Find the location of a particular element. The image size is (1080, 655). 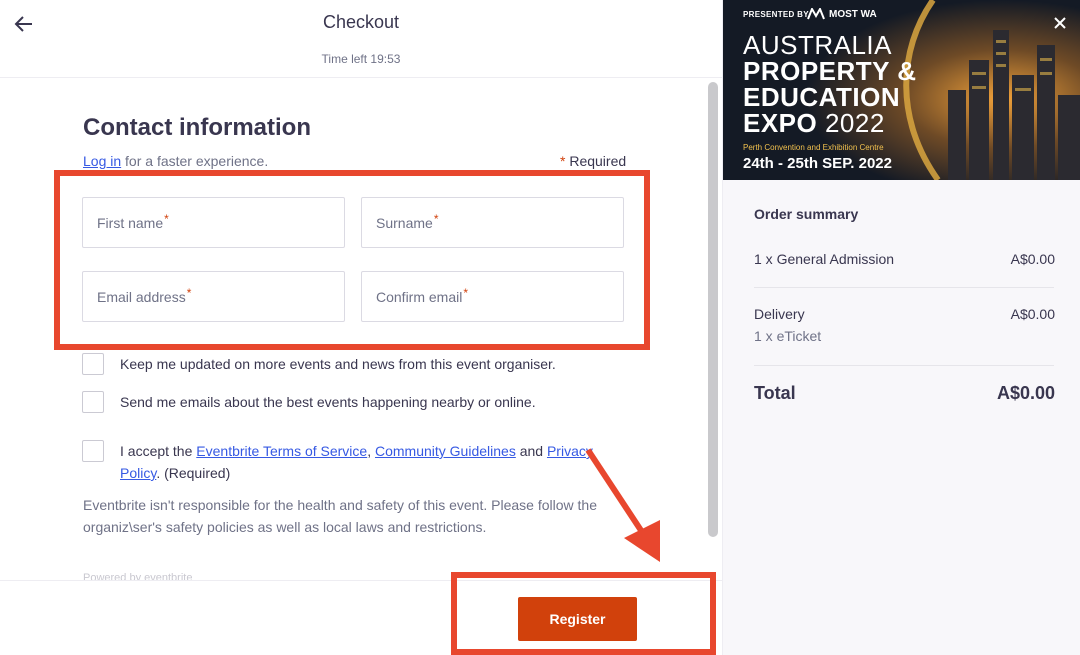

best-events-checkbox is located at coordinates (93, 402).